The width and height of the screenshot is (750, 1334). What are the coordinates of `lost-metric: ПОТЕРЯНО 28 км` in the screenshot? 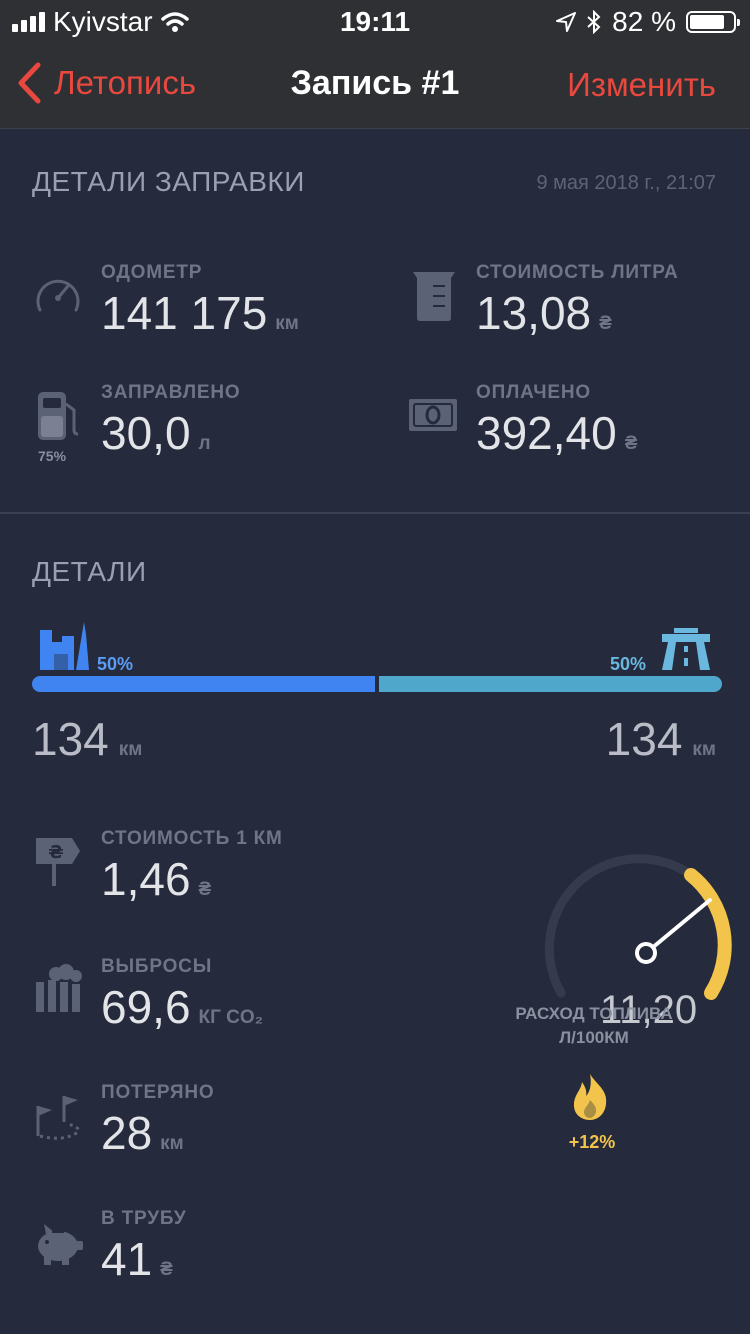 It's located at (157, 1121).